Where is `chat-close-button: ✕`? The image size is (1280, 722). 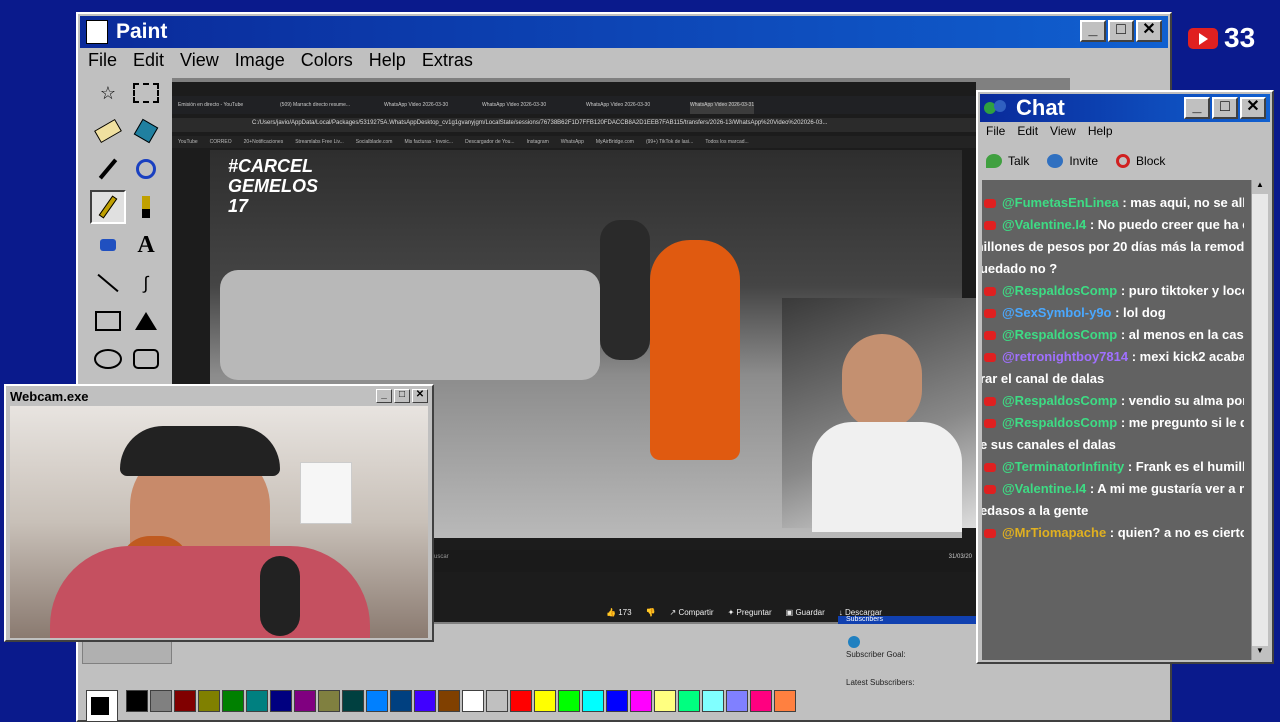 chat-close-button: ✕ is located at coordinates (1253, 108).